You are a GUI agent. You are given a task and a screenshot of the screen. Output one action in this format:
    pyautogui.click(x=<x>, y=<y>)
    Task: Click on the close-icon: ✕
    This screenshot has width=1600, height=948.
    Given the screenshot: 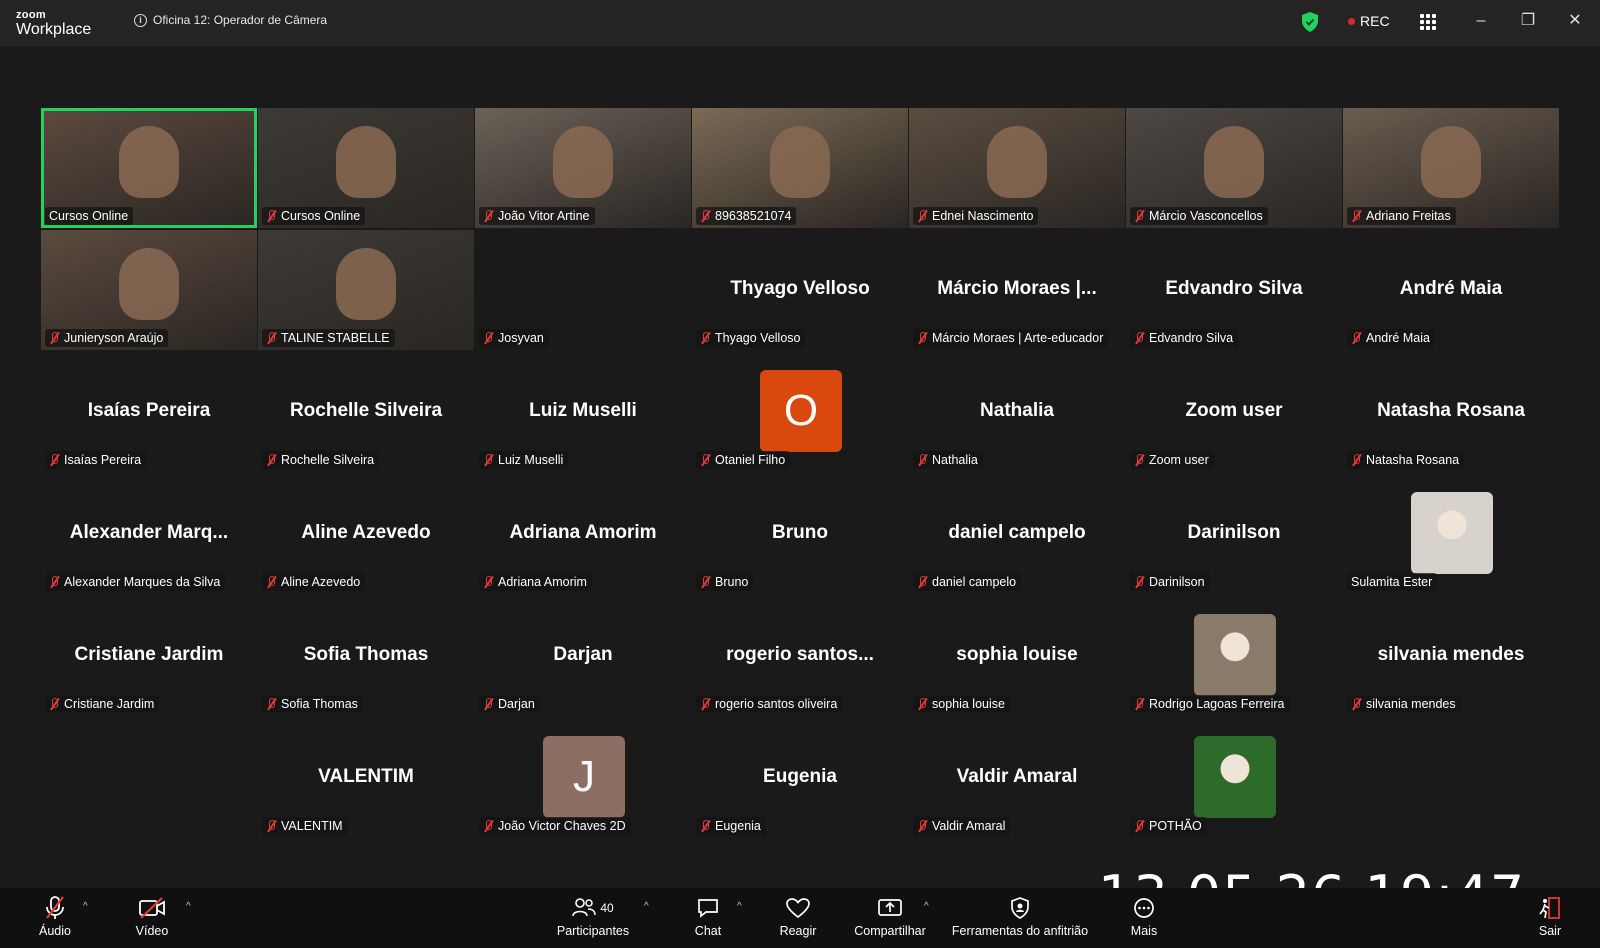 What is the action you would take?
    pyautogui.click(x=1575, y=21)
    